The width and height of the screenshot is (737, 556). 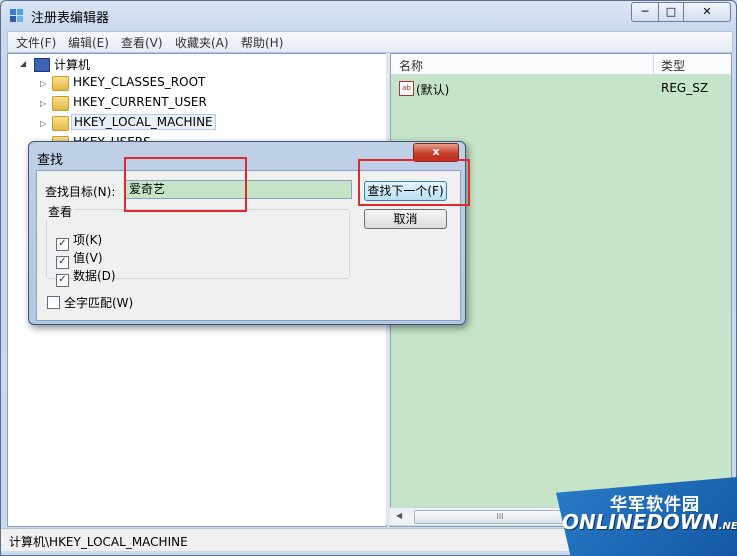 I want to click on watermark-net: .NET, so click(x=727, y=526).